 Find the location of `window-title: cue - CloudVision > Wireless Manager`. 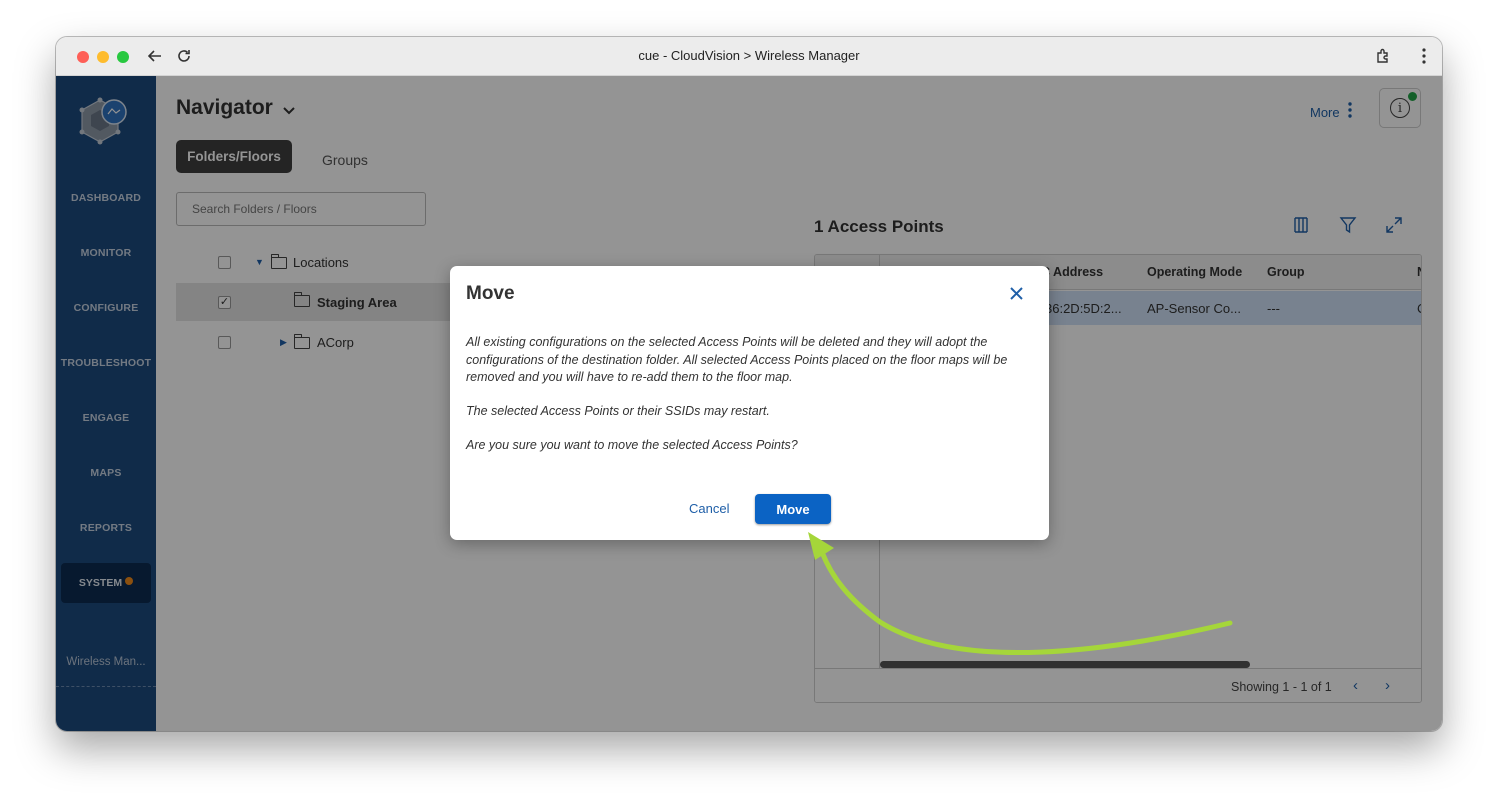

window-title: cue - CloudVision > Wireless Manager is located at coordinates (749, 55).